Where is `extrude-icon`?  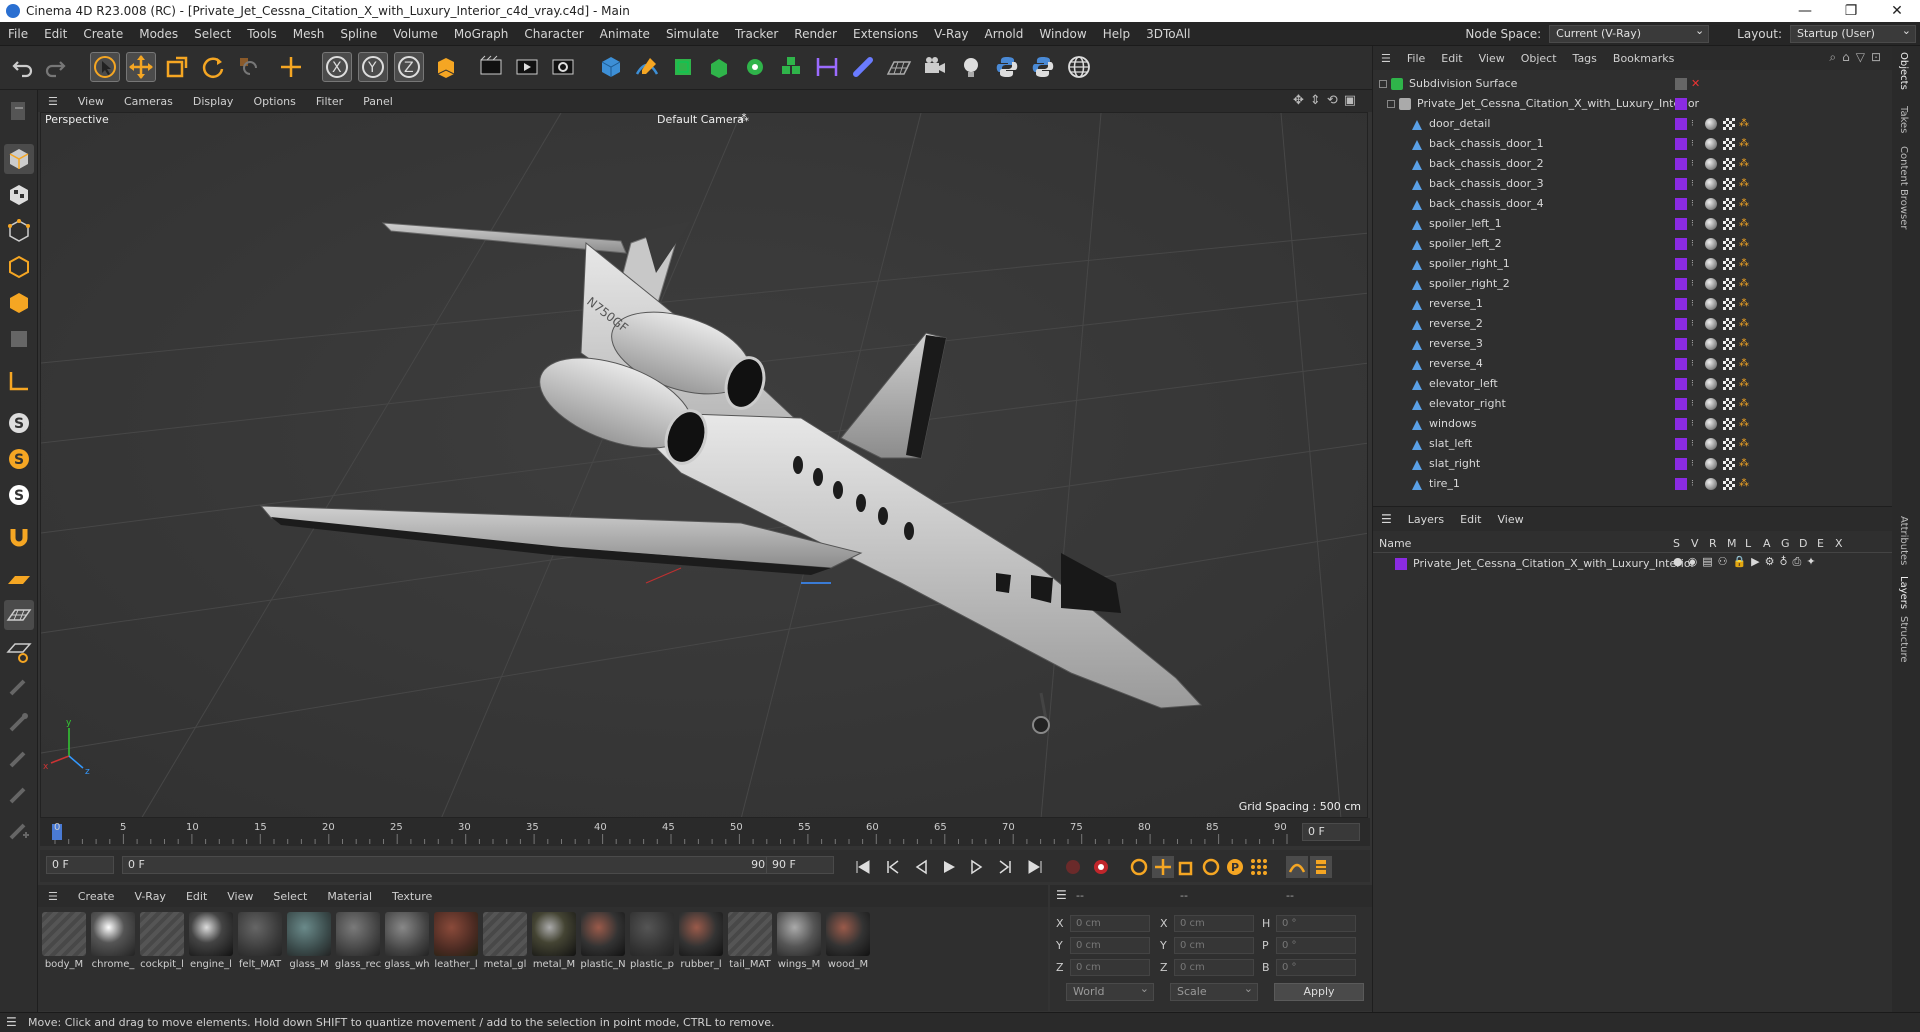 extrude-icon is located at coordinates (719, 67).